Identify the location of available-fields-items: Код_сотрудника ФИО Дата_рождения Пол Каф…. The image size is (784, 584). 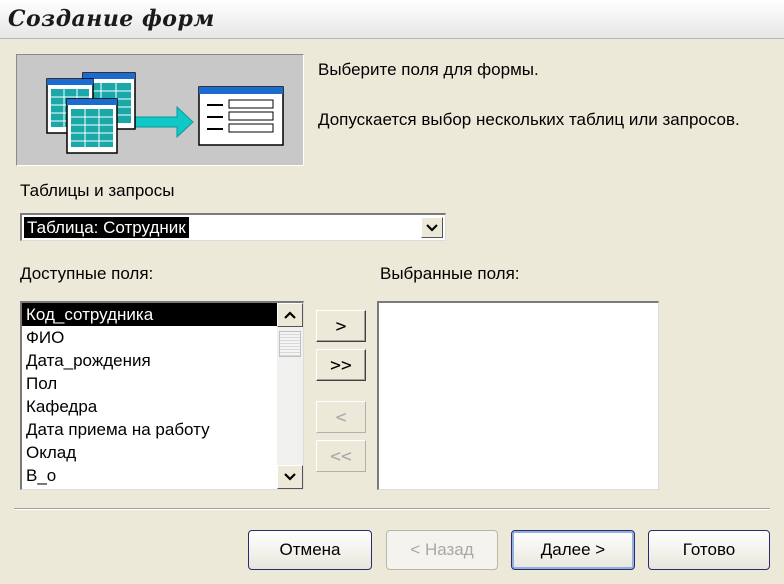
(149, 395).